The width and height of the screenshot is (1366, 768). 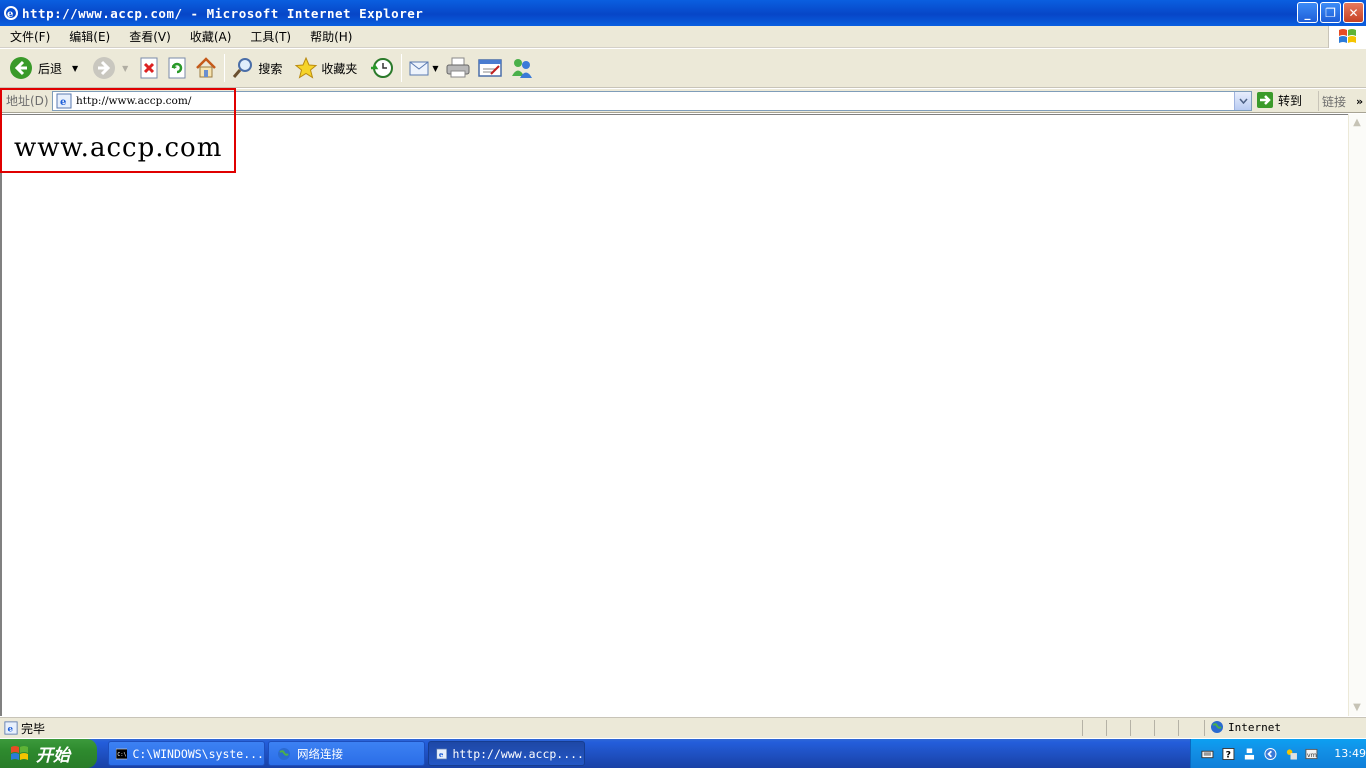 What do you see at coordinates (1290, 100) in the screenshot?
I see `go-label: 转到` at bounding box center [1290, 100].